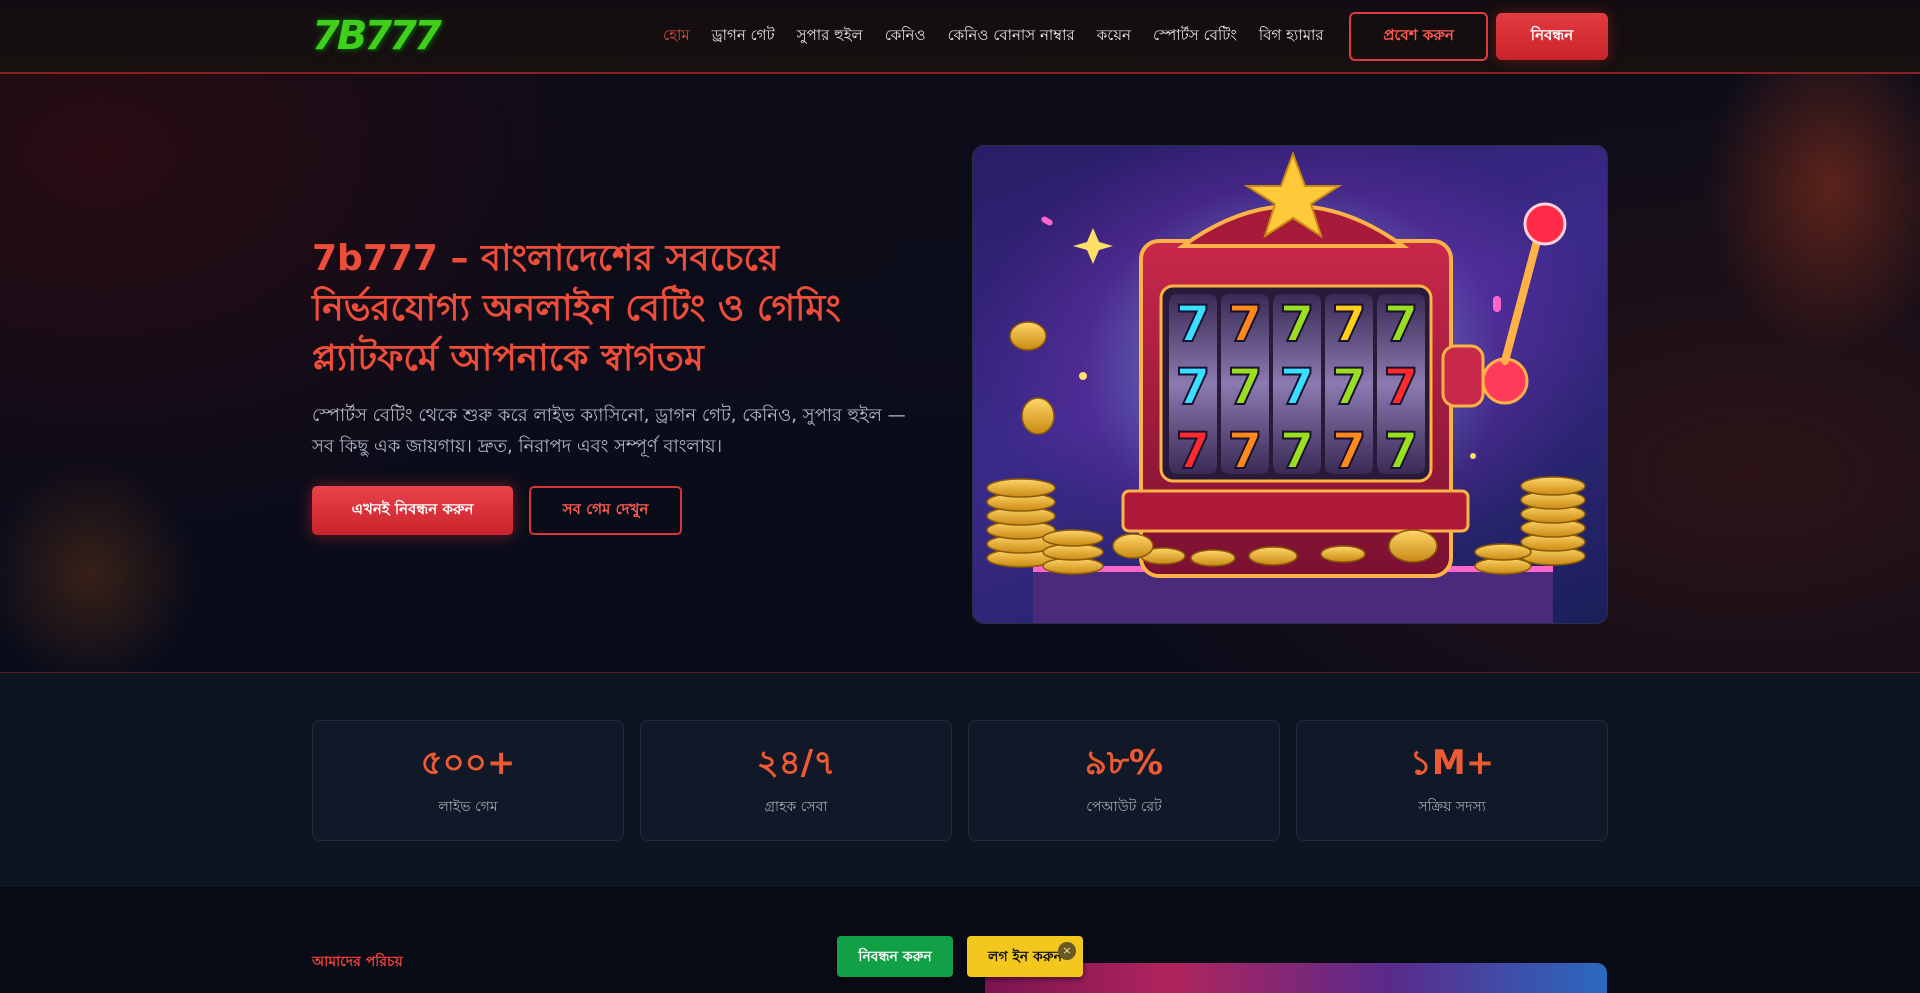 This screenshot has height=993, width=1920. Describe the element at coordinates (895, 956) in the screenshot. I see `floating-register-button: নিবন্ধন করুন` at that location.